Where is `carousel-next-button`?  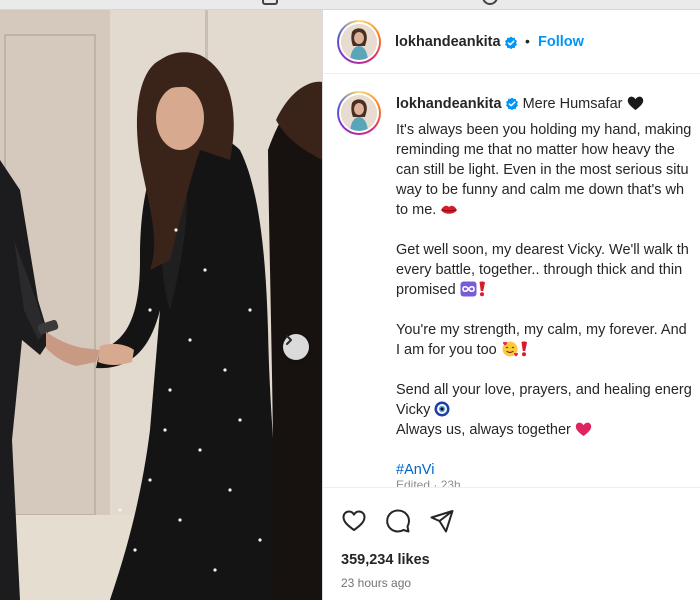
carousel-next-button is located at coordinates (296, 347).